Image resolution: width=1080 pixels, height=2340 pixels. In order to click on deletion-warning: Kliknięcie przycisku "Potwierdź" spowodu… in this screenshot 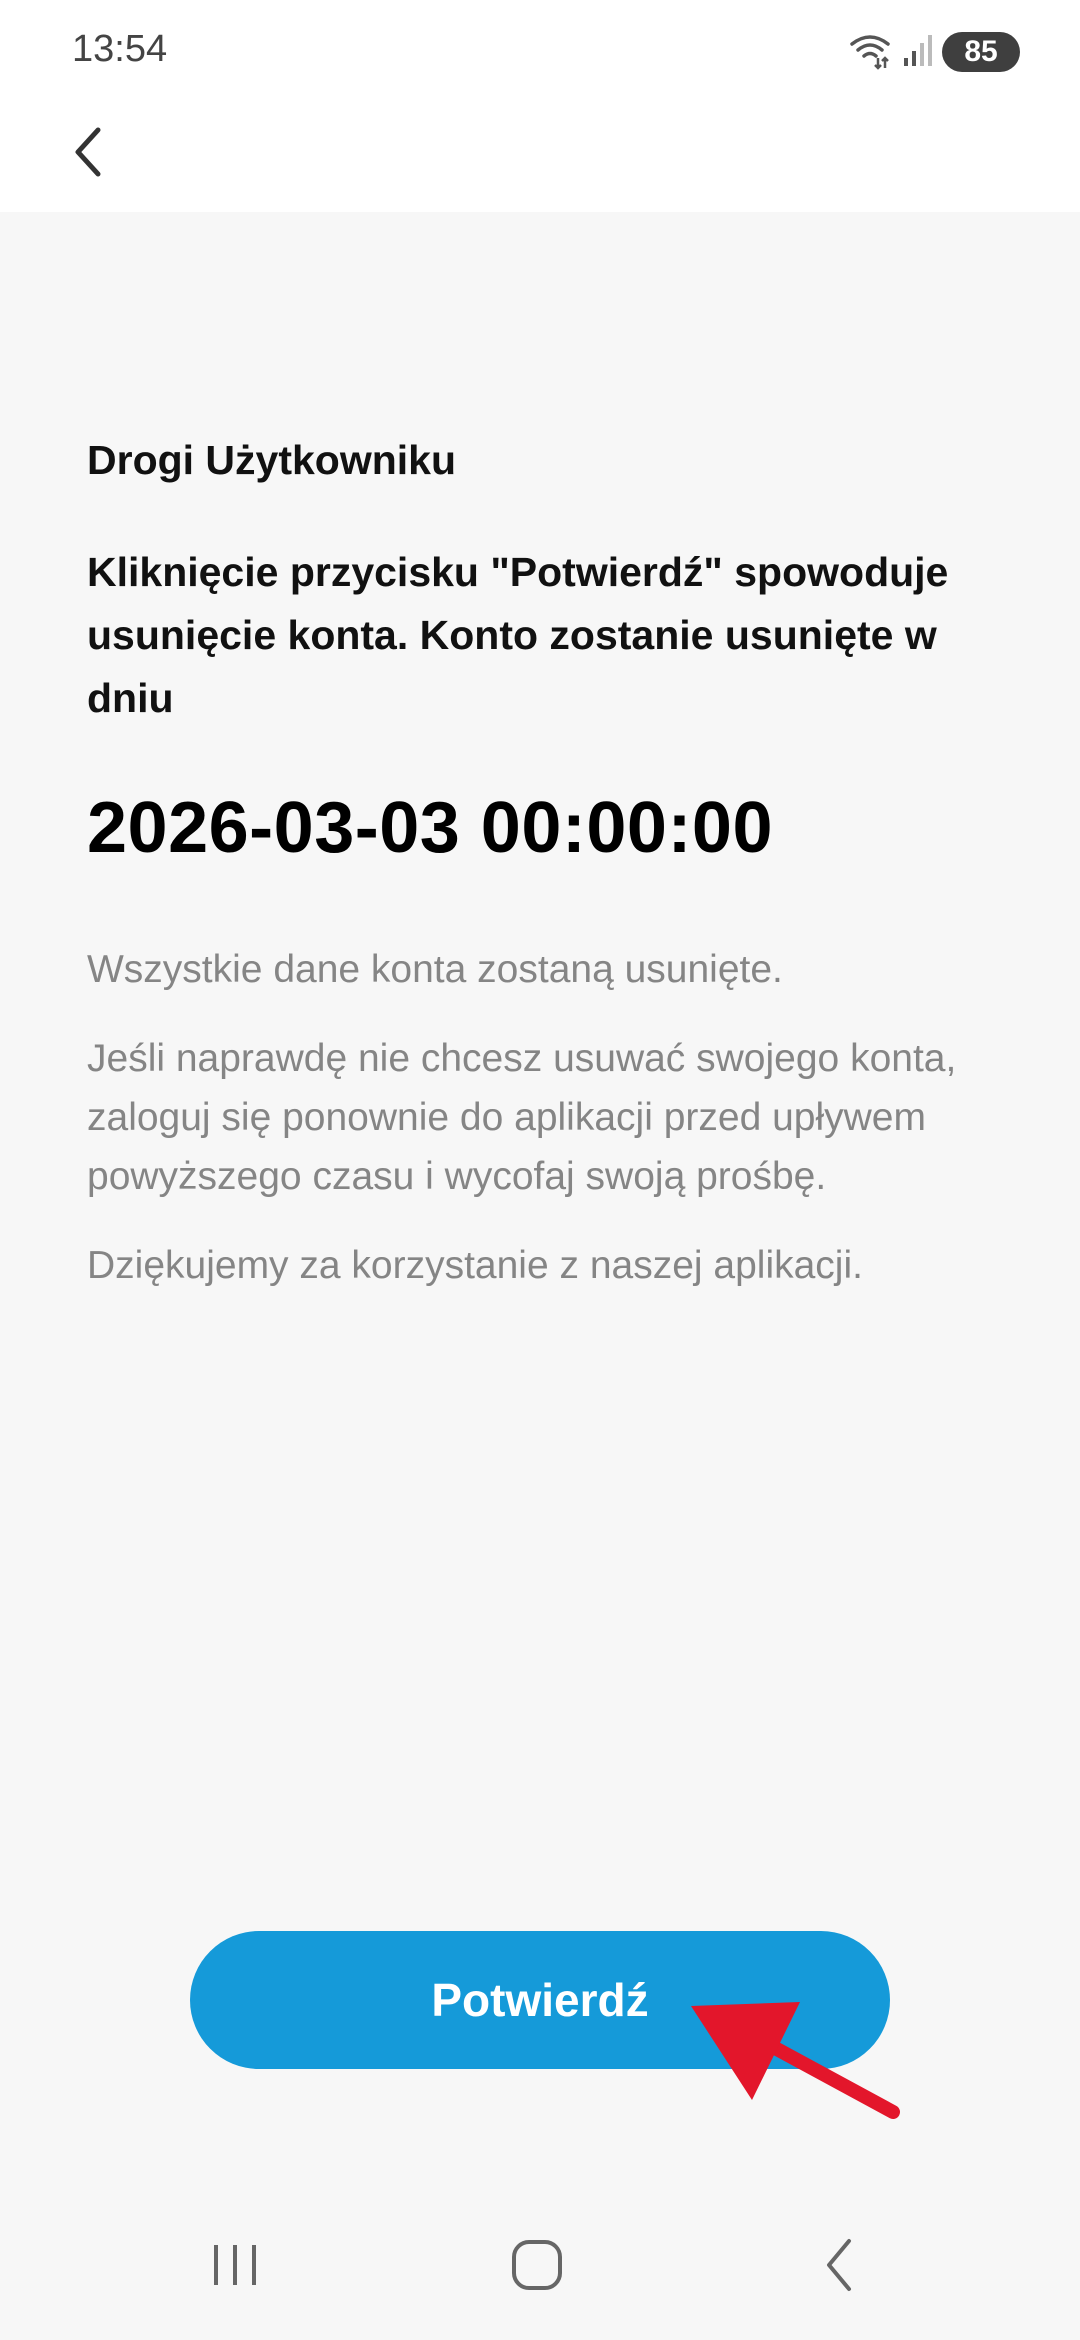, I will do `click(518, 635)`.